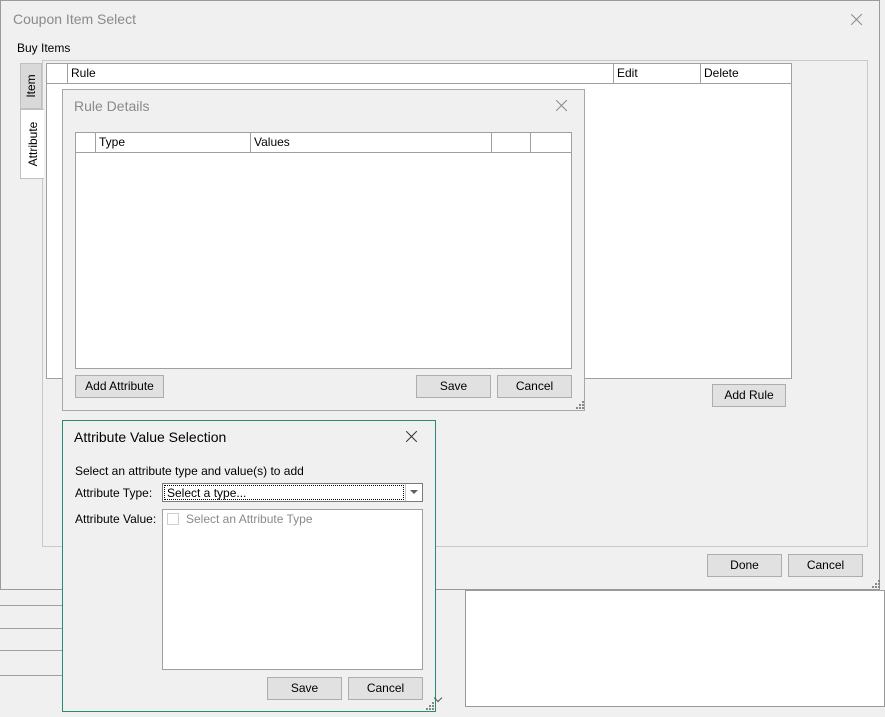  What do you see at coordinates (112, 106) in the screenshot?
I see `dialog-title: Rule Details` at bounding box center [112, 106].